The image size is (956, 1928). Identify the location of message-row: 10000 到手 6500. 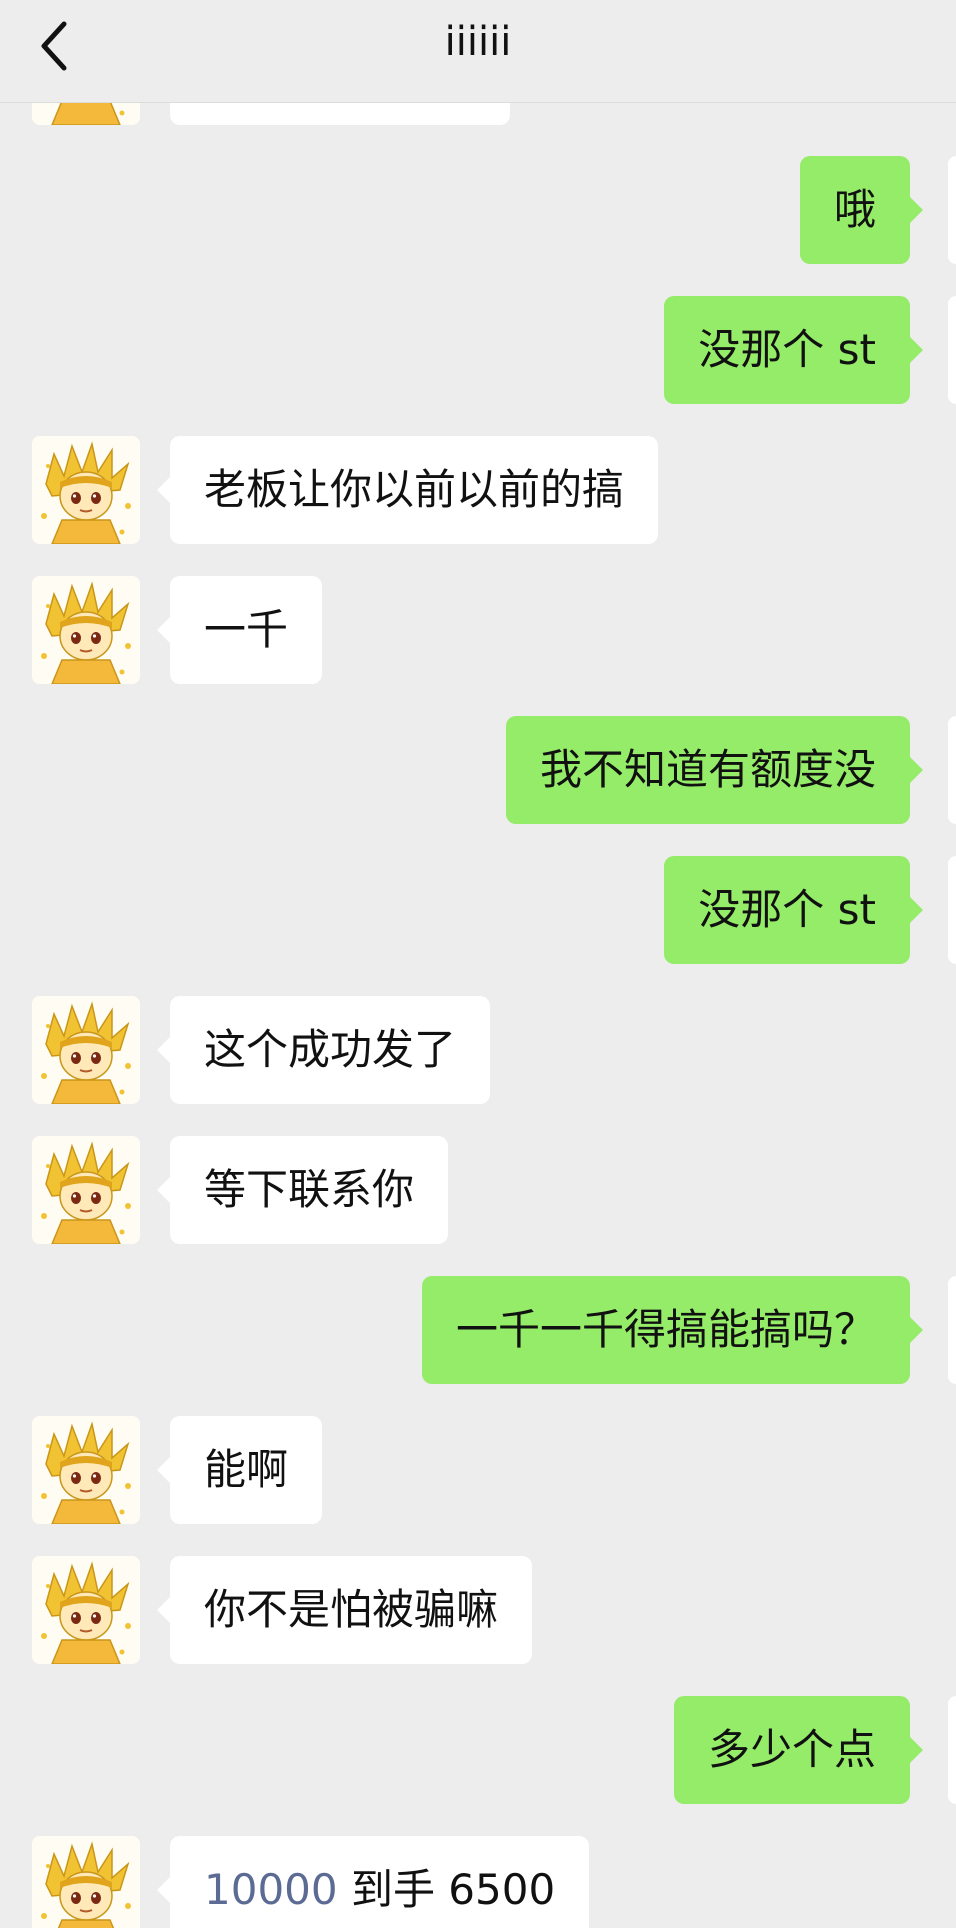
(478, 1882).